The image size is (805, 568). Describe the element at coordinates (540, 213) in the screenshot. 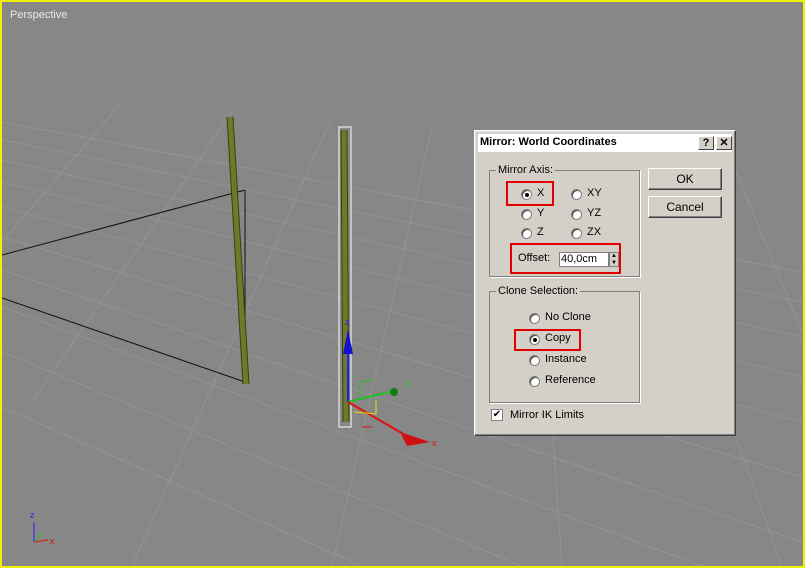

I see `radio-axis-y-label: Y` at that location.